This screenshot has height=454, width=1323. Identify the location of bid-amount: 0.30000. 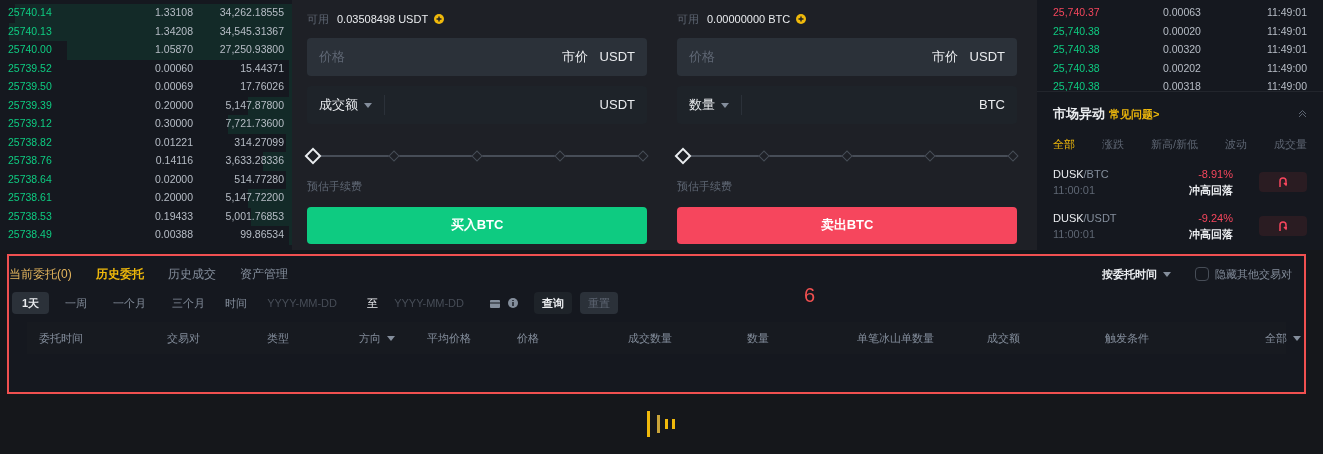
(173, 124).